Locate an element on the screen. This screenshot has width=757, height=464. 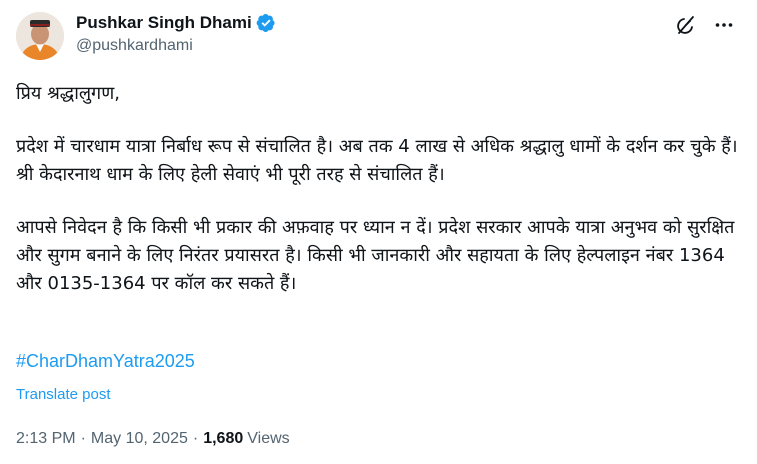
avatar is located at coordinates (40, 36).